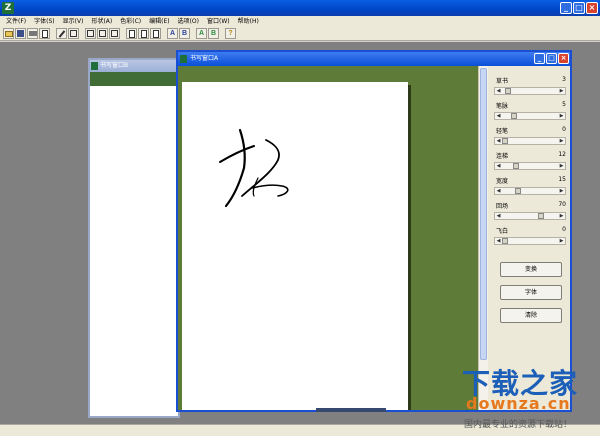 This screenshot has height=436, width=600. Describe the element at coordinates (8, 33) in the screenshot. I see `open-button` at that location.